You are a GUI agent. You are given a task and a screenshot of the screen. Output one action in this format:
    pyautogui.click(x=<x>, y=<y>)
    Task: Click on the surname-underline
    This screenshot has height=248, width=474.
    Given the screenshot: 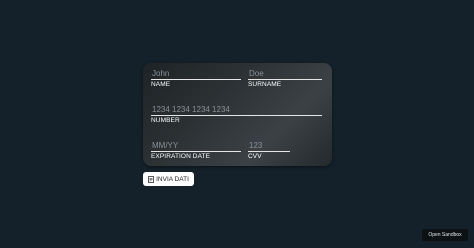 What is the action you would take?
    pyautogui.click(x=285, y=79)
    